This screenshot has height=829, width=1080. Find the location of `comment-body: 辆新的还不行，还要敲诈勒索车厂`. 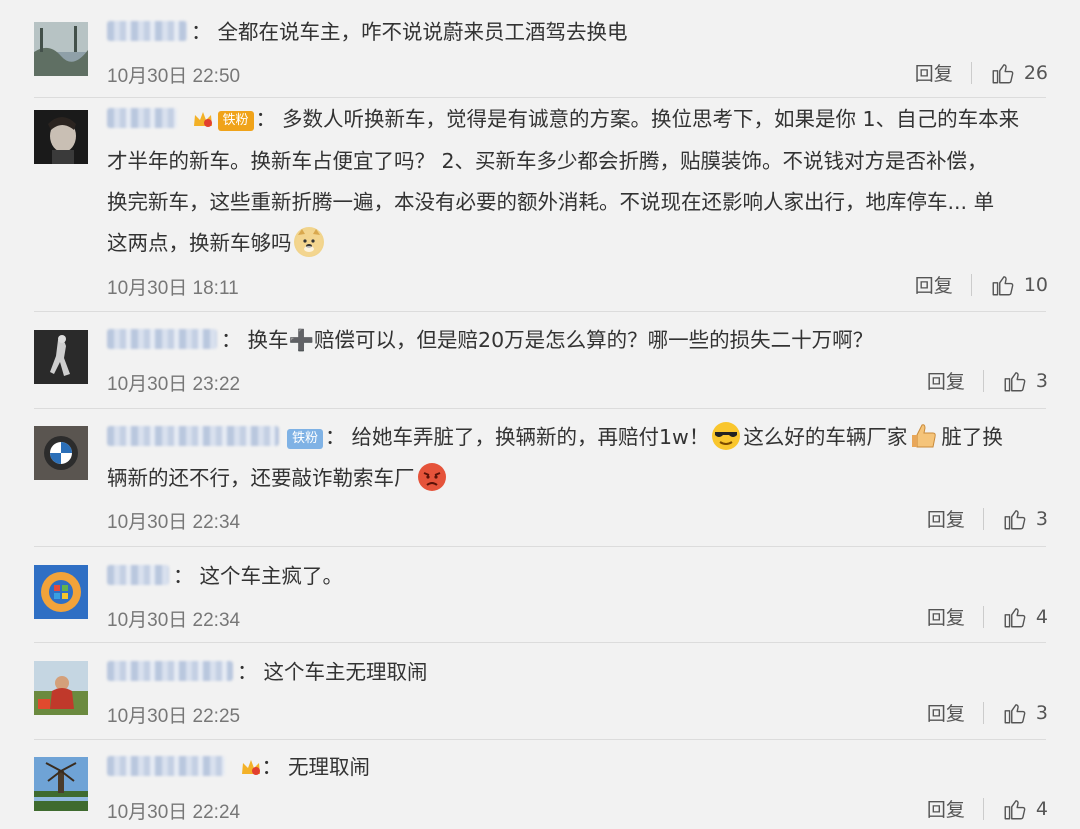

comment-body: 辆新的还不行，还要敲诈勒索车厂 is located at coordinates (578, 478).